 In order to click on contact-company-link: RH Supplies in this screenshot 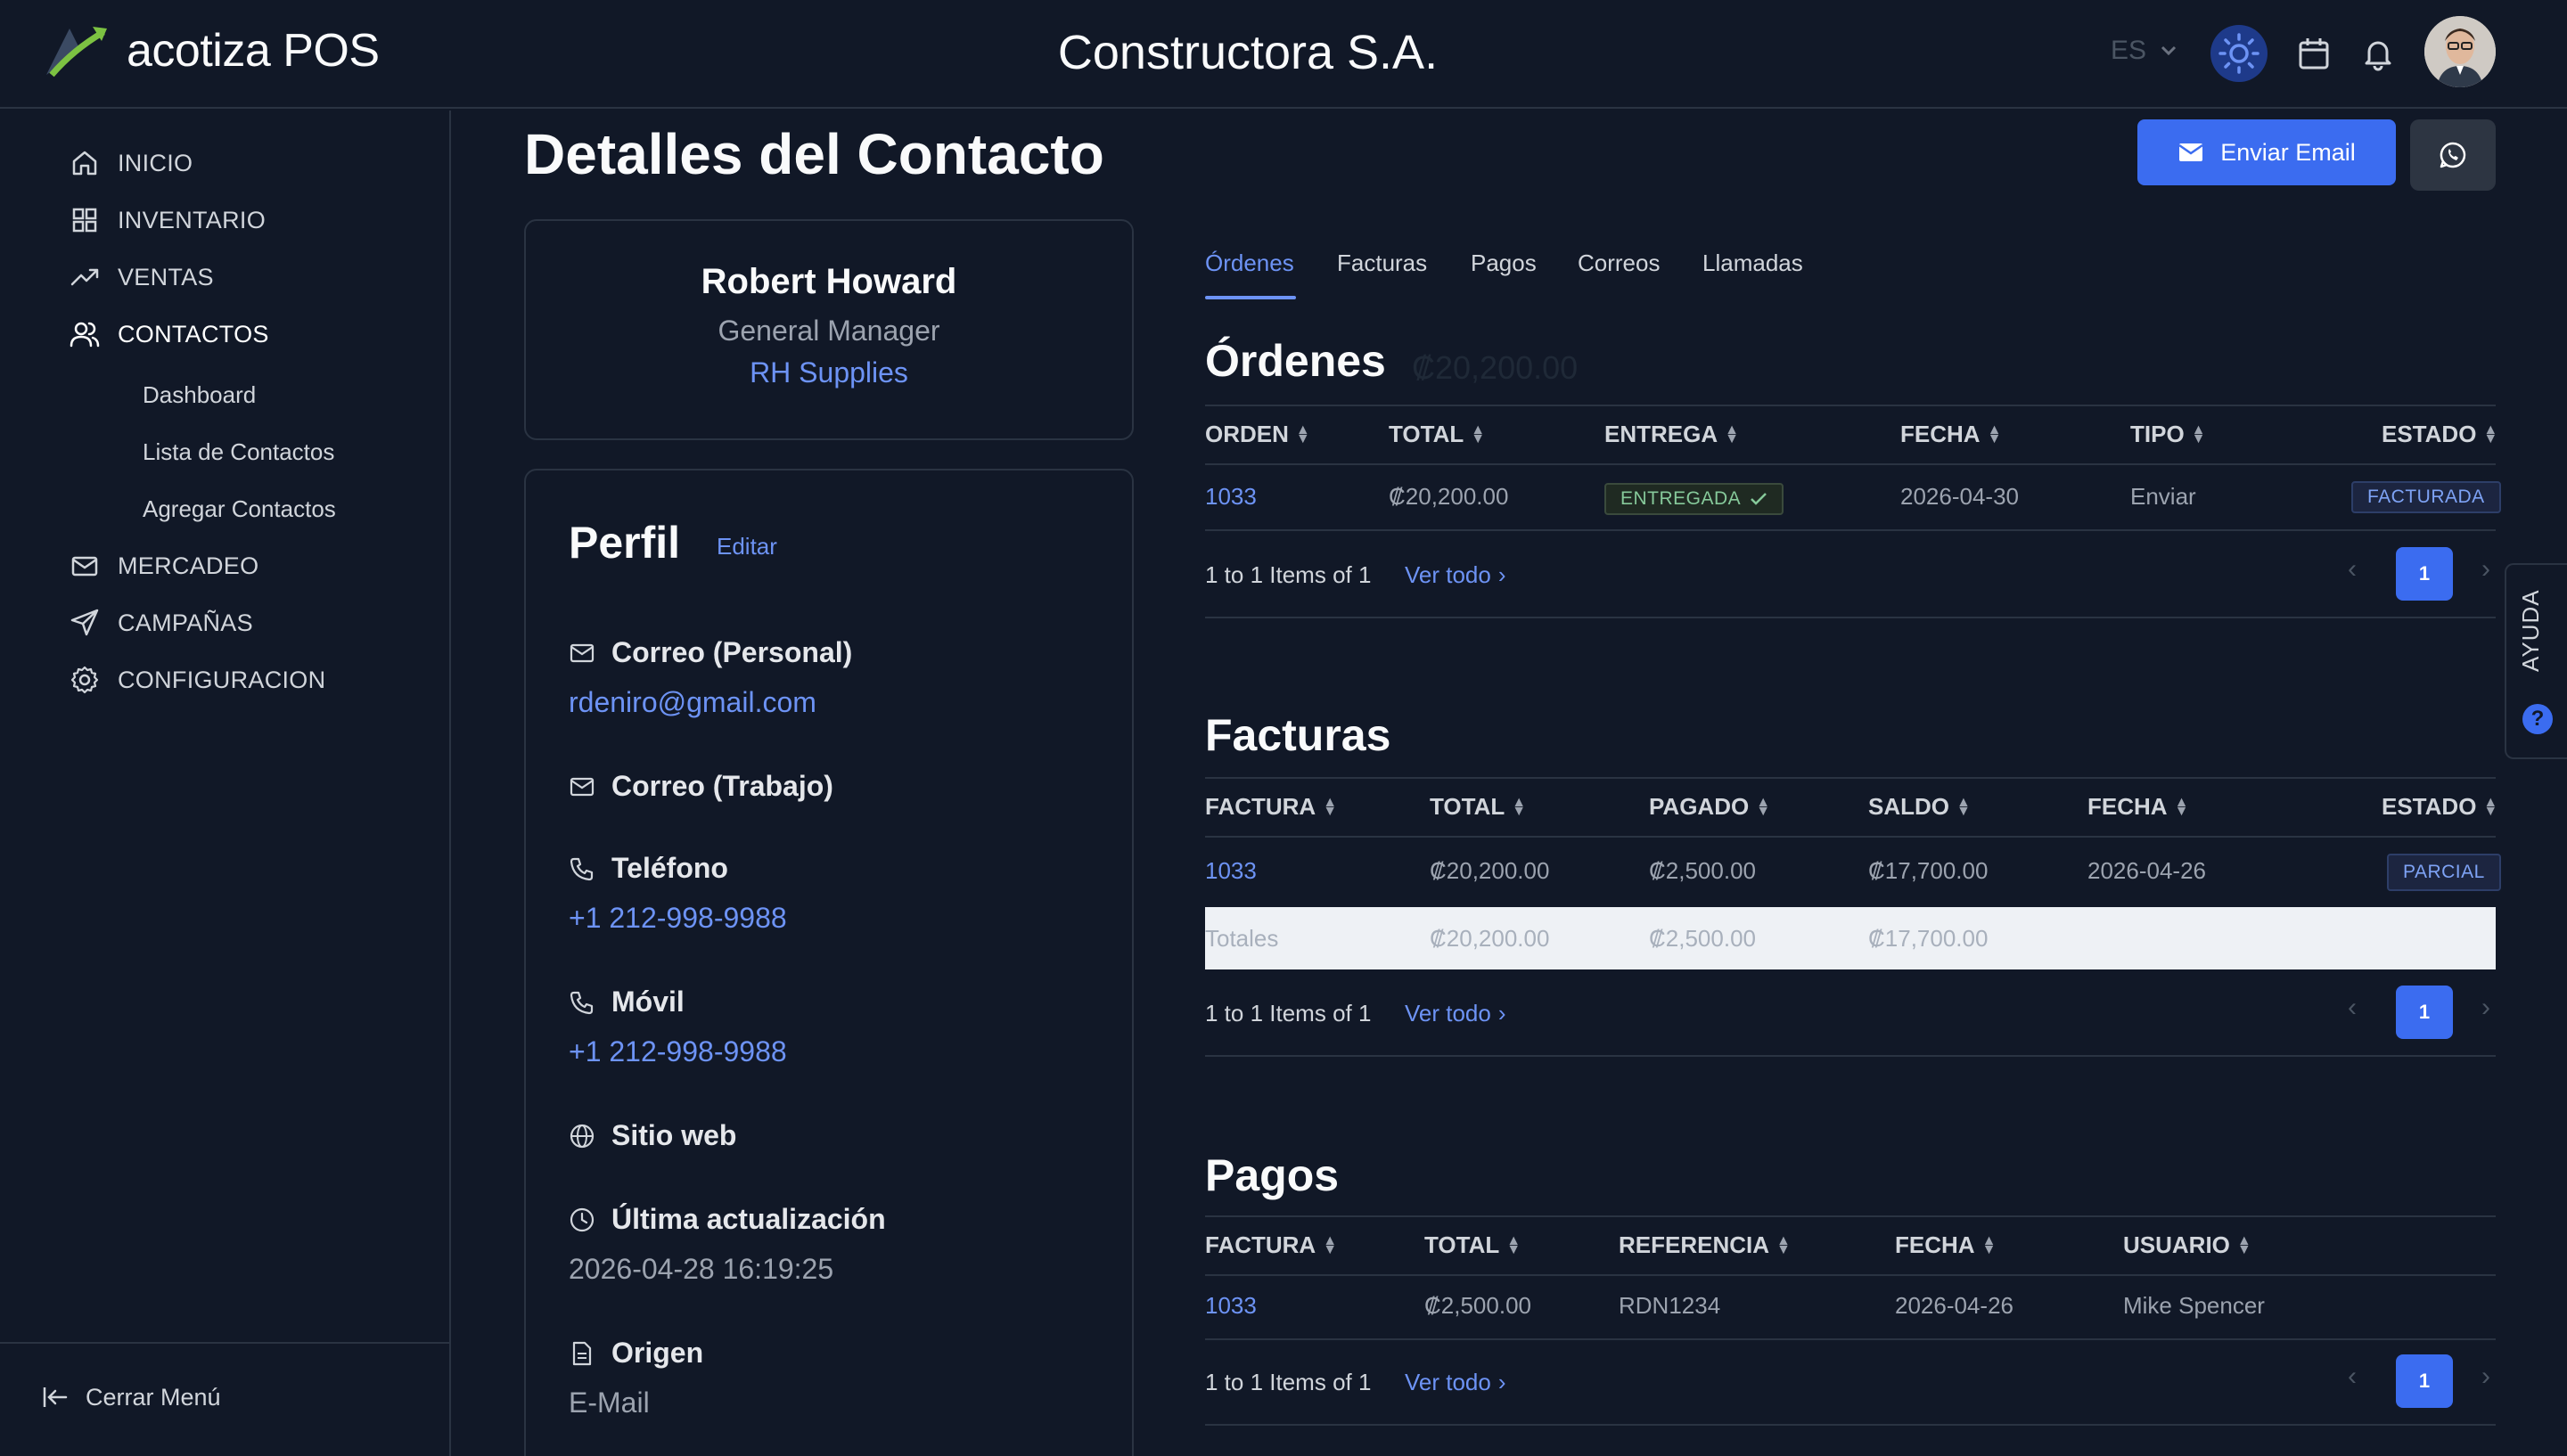, I will do `click(829, 372)`.